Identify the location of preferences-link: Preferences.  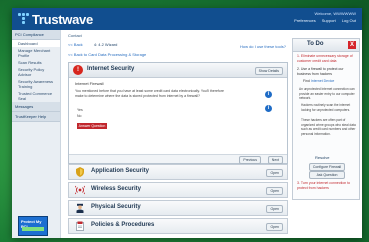
(305, 20).